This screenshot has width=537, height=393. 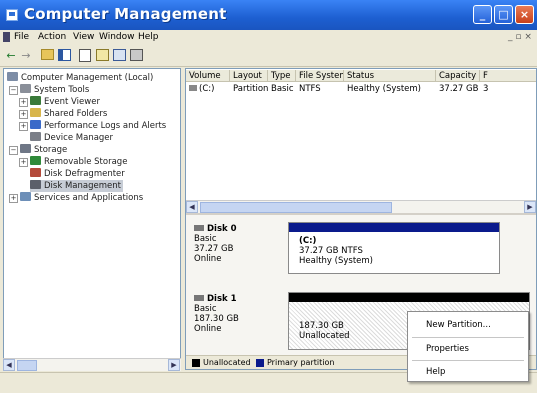 I want to click on child-window-controls: _ ▫ ×, so click(x=520, y=37).